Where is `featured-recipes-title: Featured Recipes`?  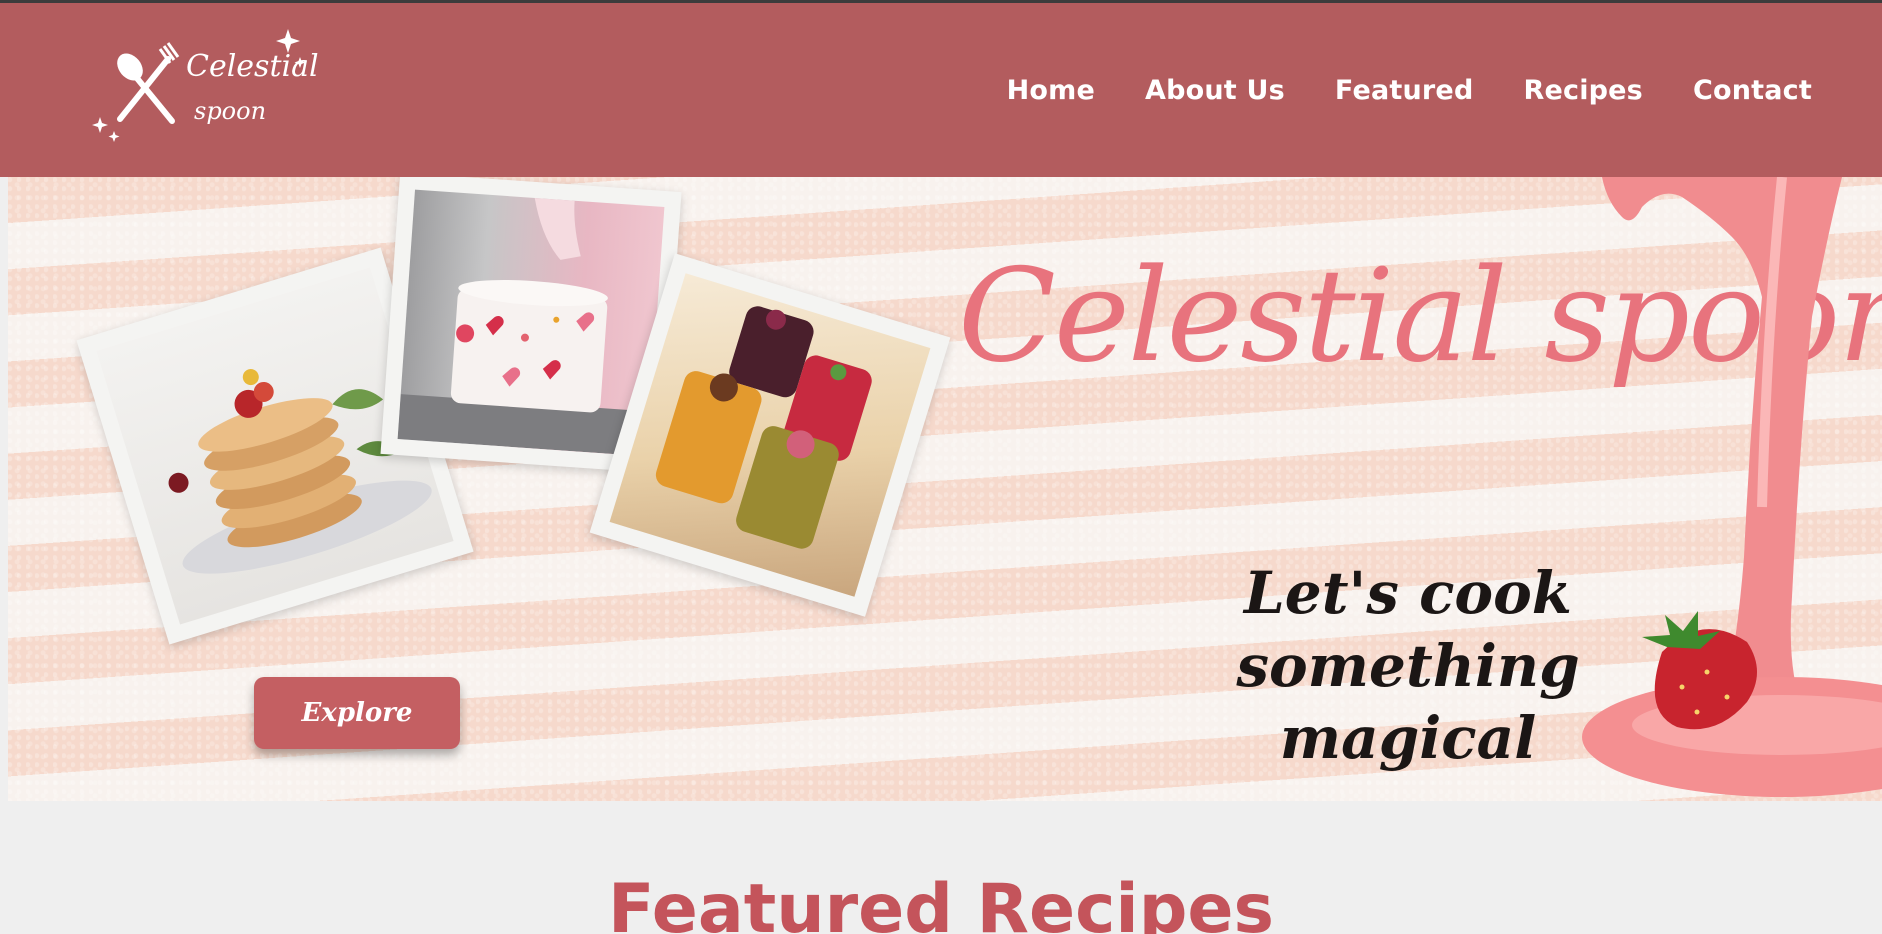
featured-recipes-title: Featured Recipes is located at coordinates (941, 902).